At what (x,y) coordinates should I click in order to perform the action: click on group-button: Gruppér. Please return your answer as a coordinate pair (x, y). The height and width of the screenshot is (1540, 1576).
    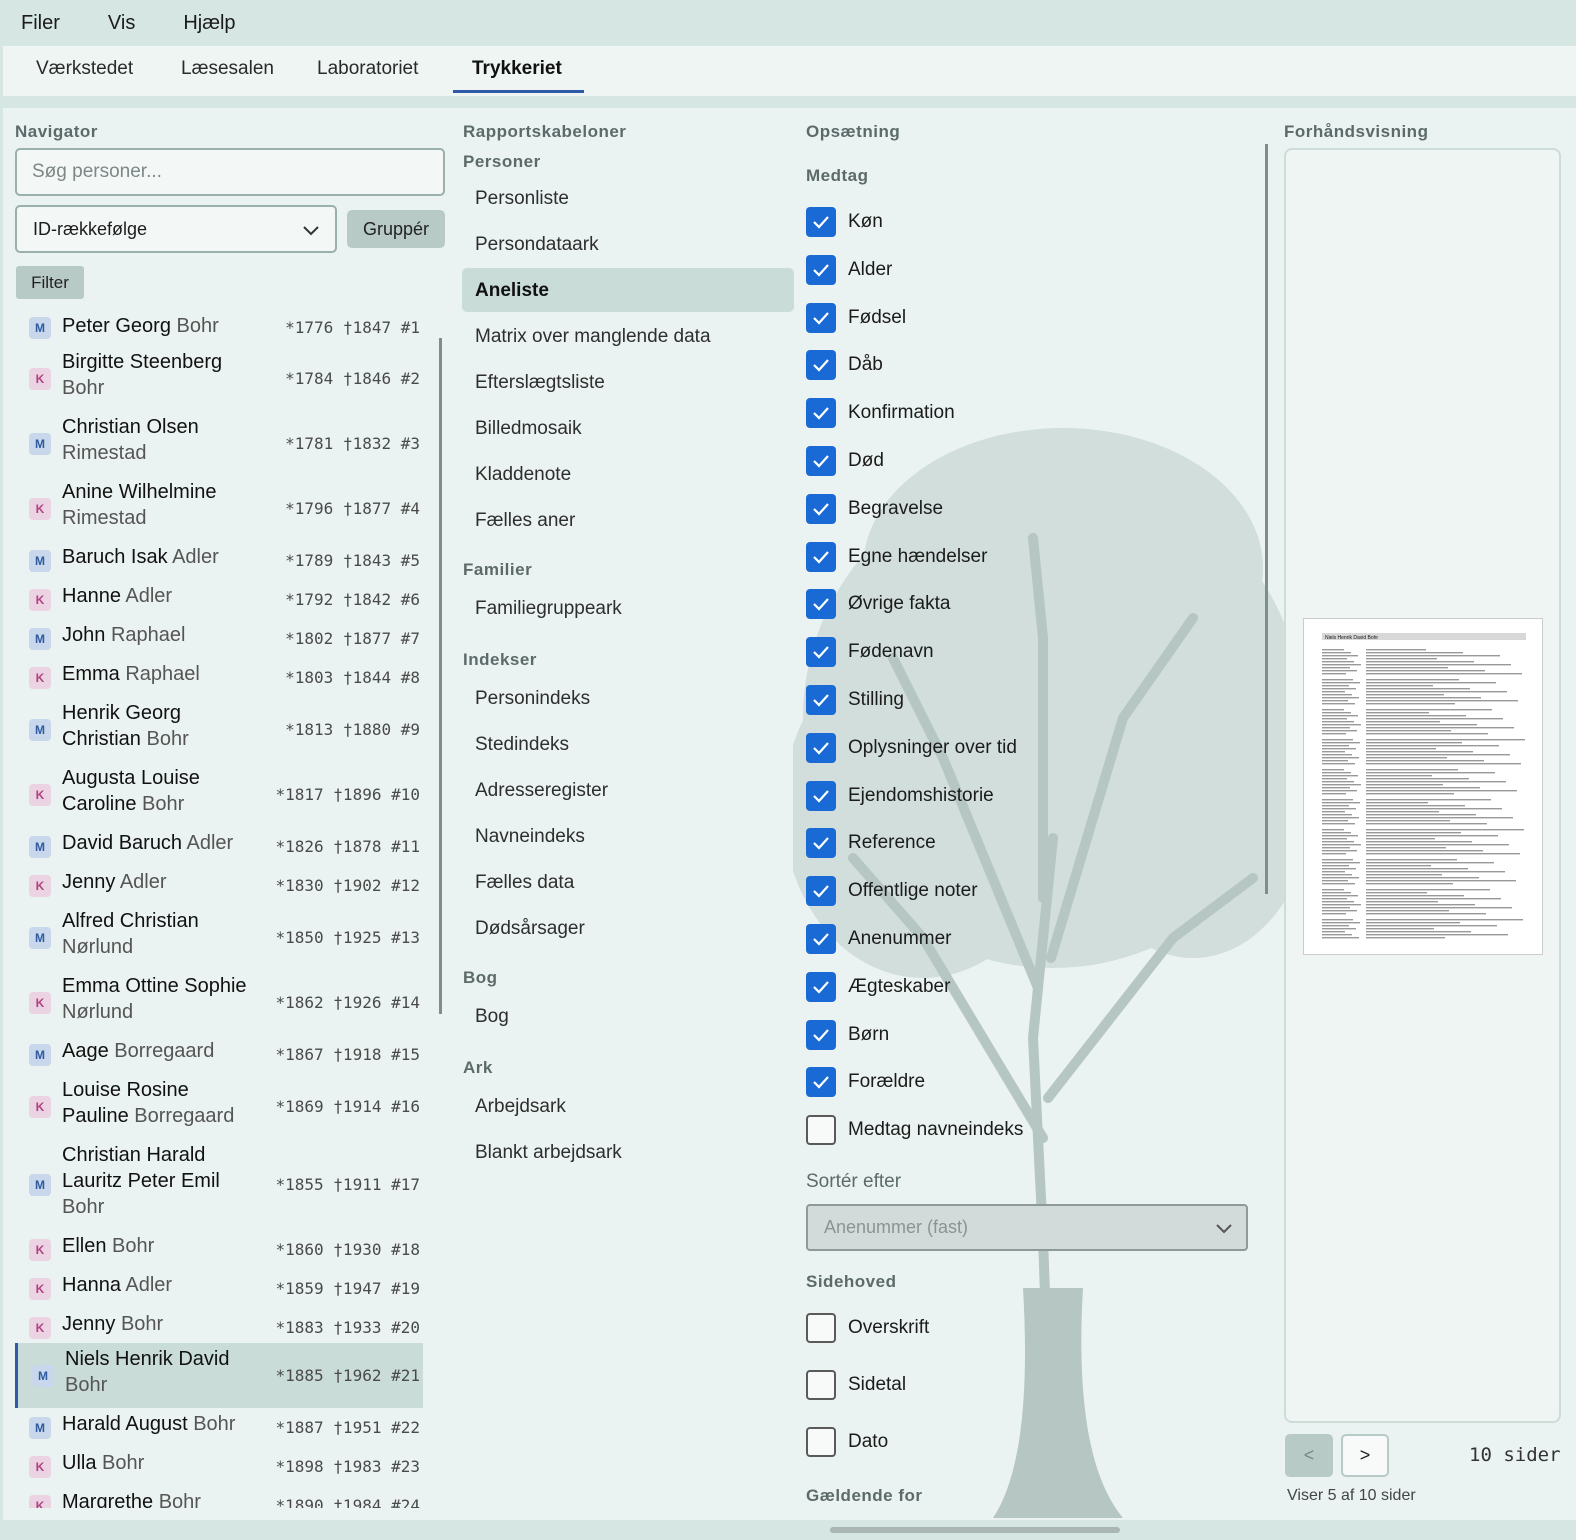
    Looking at the image, I should click on (396, 229).